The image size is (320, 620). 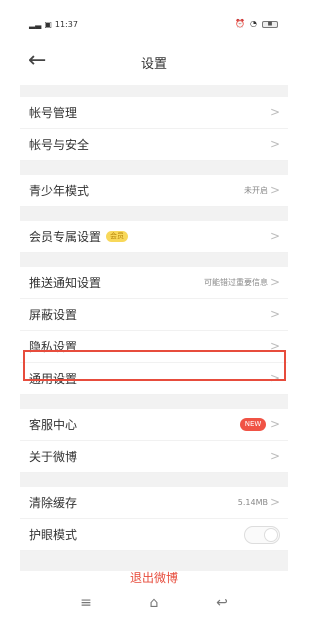 I want to click on item-value: 可能错过重要信息, so click(x=236, y=282).